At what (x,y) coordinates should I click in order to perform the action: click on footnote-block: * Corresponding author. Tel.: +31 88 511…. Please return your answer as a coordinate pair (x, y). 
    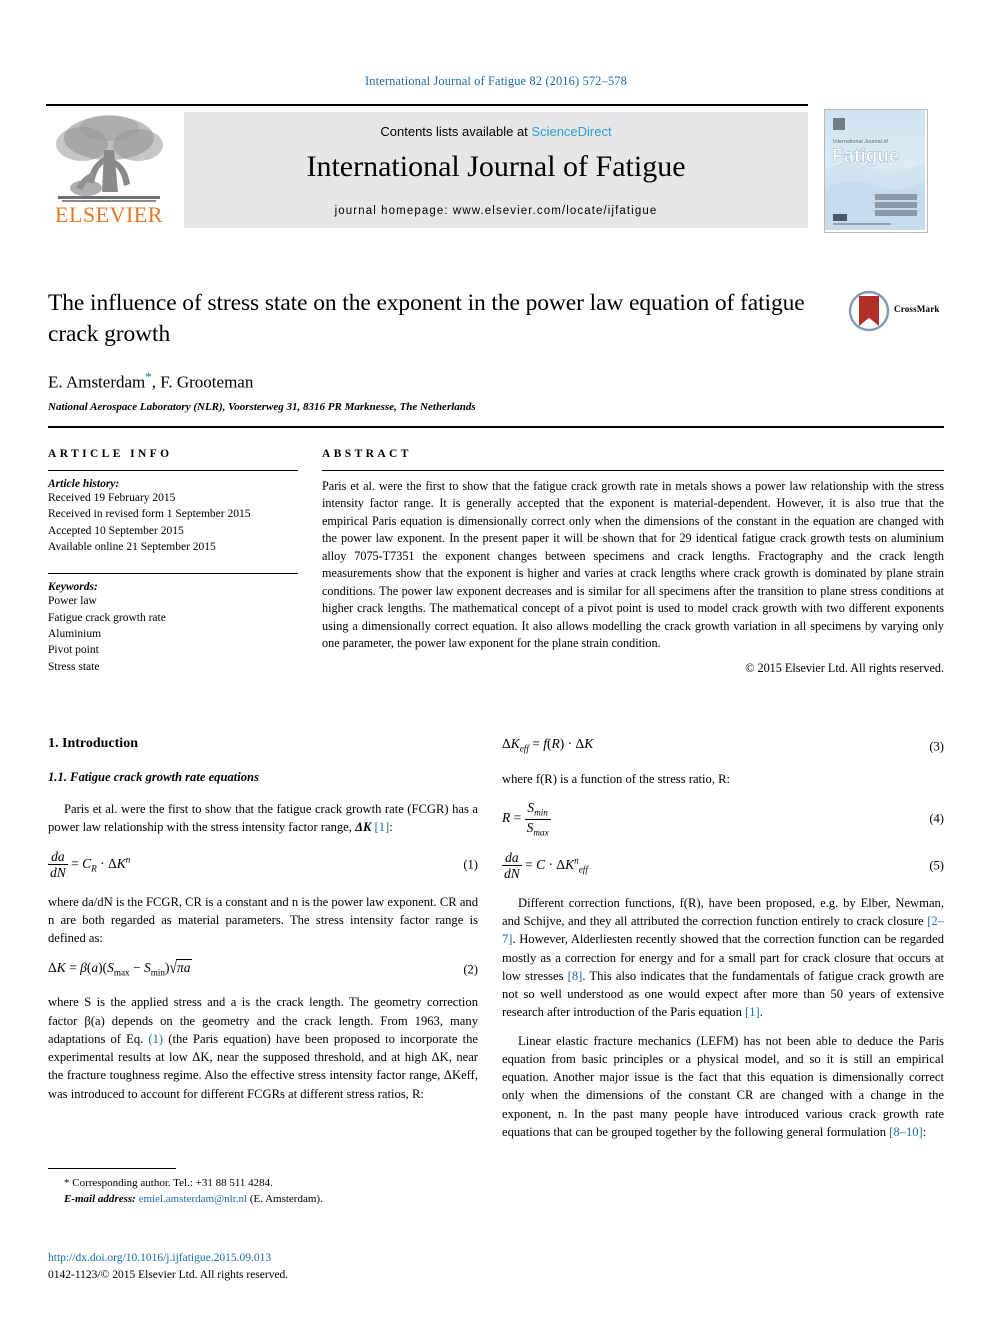
    Looking at the image, I should click on (263, 1188).